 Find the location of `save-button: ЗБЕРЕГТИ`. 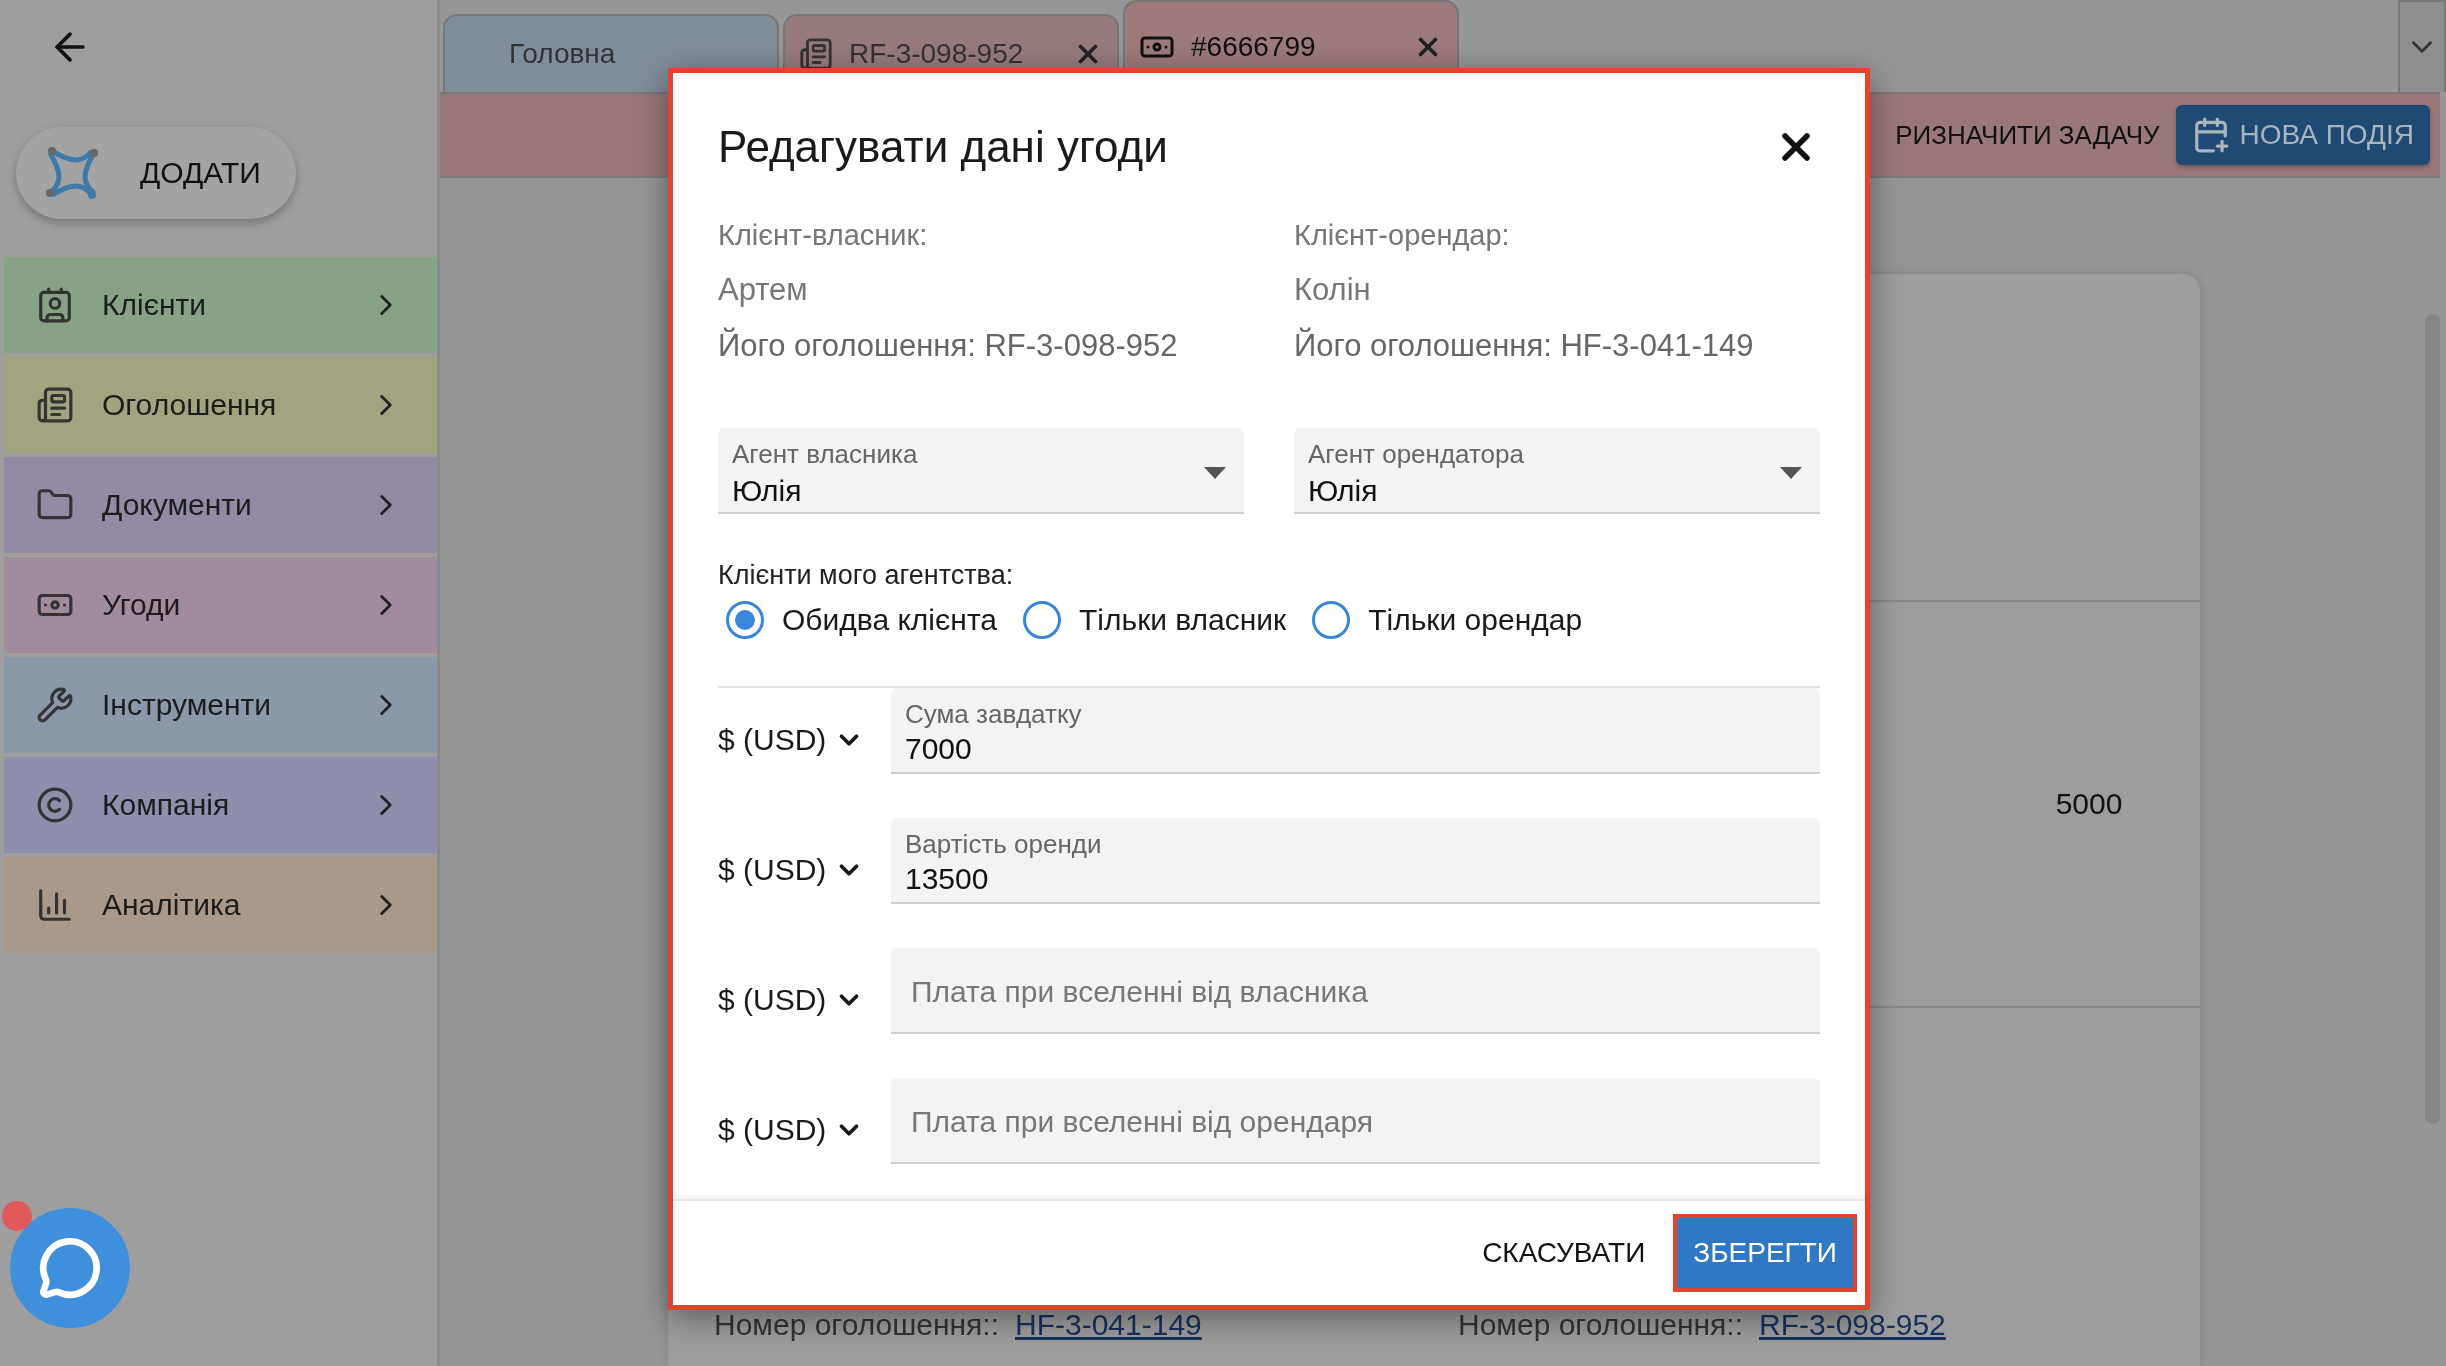

save-button: ЗБЕРЕГТИ is located at coordinates (1765, 1253).